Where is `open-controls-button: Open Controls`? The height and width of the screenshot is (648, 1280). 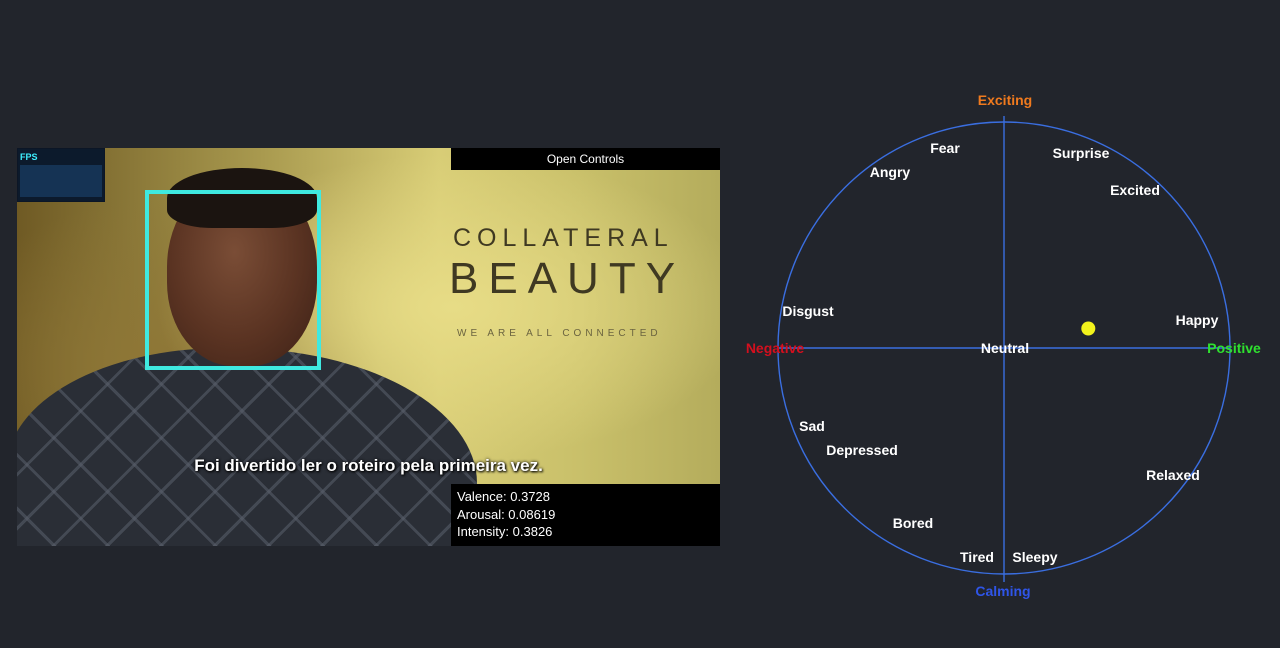 open-controls-button: Open Controls is located at coordinates (585, 159).